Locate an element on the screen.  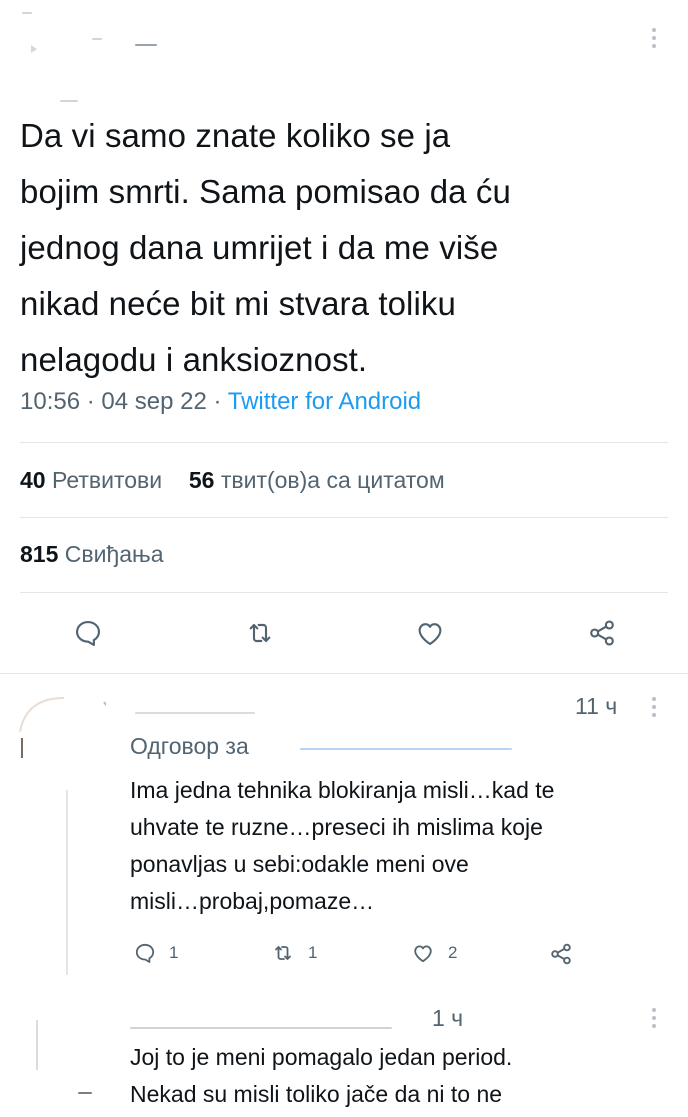
share-button is located at coordinates (602, 633).